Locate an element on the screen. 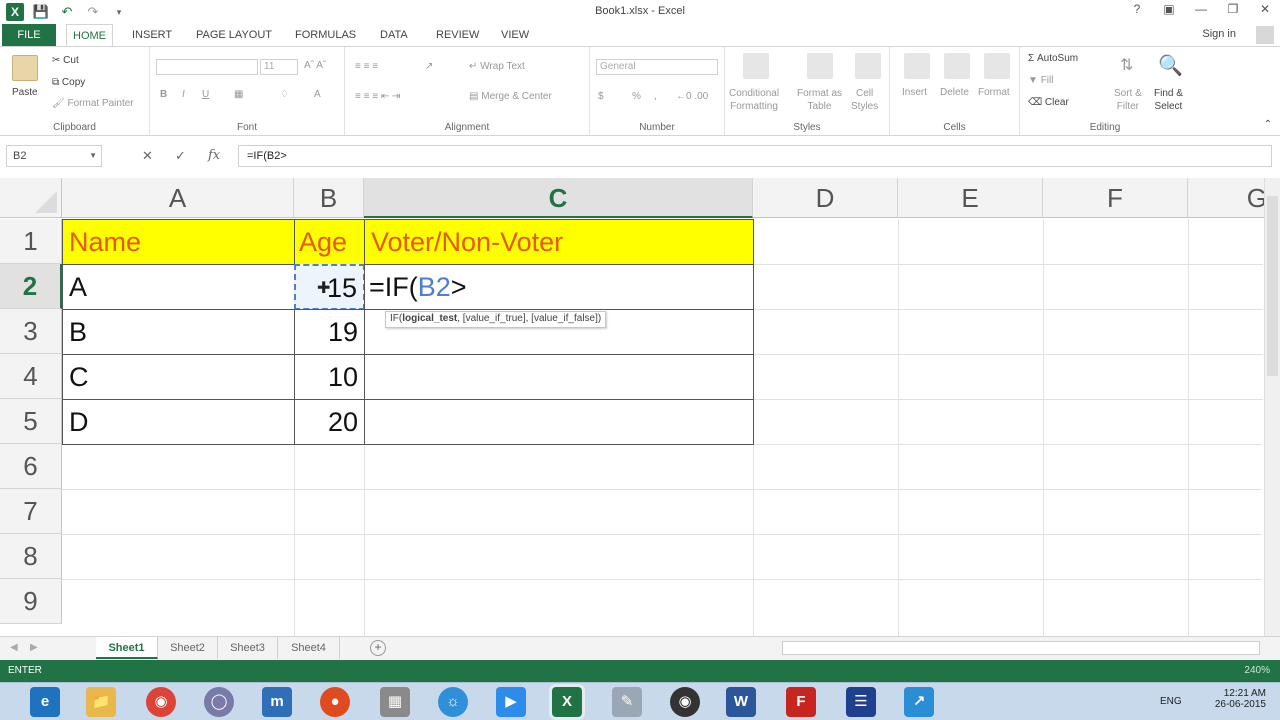 This screenshot has height=720, width=1280. row-header-1: 1 is located at coordinates (31, 241).